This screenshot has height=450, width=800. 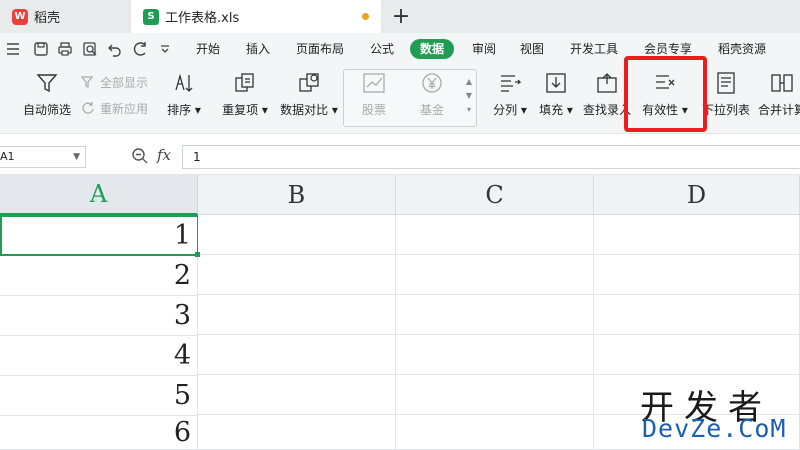 What do you see at coordinates (374, 83) in the screenshot?
I see `stock-chart-icon` at bounding box center [374, 83].